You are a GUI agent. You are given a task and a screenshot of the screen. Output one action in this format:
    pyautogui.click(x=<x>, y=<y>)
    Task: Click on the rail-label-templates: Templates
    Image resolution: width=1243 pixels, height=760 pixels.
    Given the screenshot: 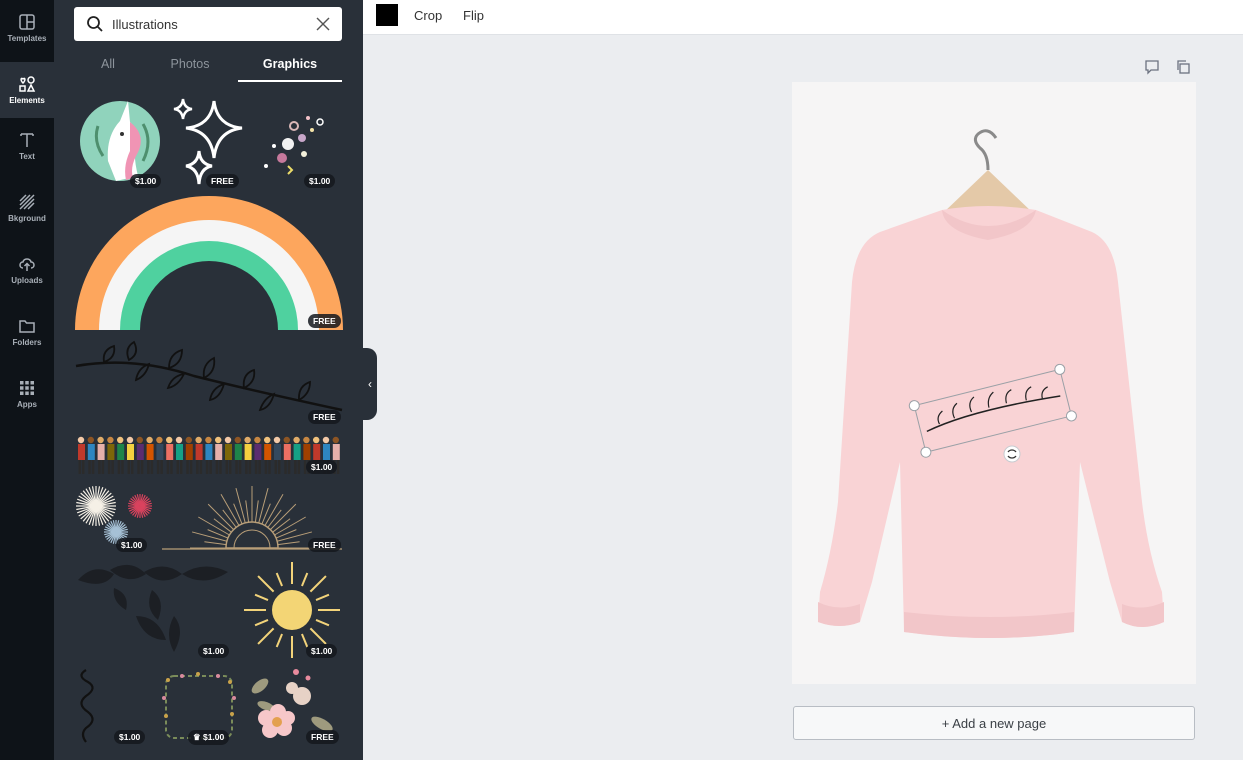 What is the action you would take?
    pyautogui.click(x=27, y=38)
    